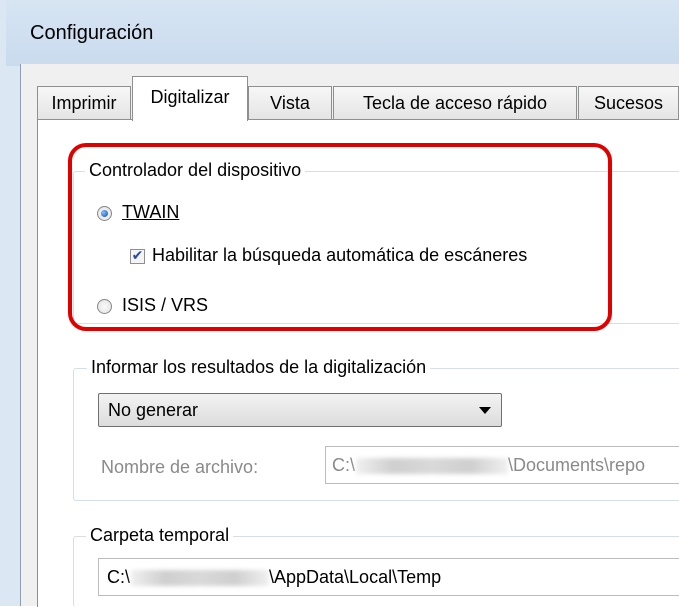 This screenshot has width=679, height=607. I want to click on filename-label: Nombre de archivo:, so click(180, 467).